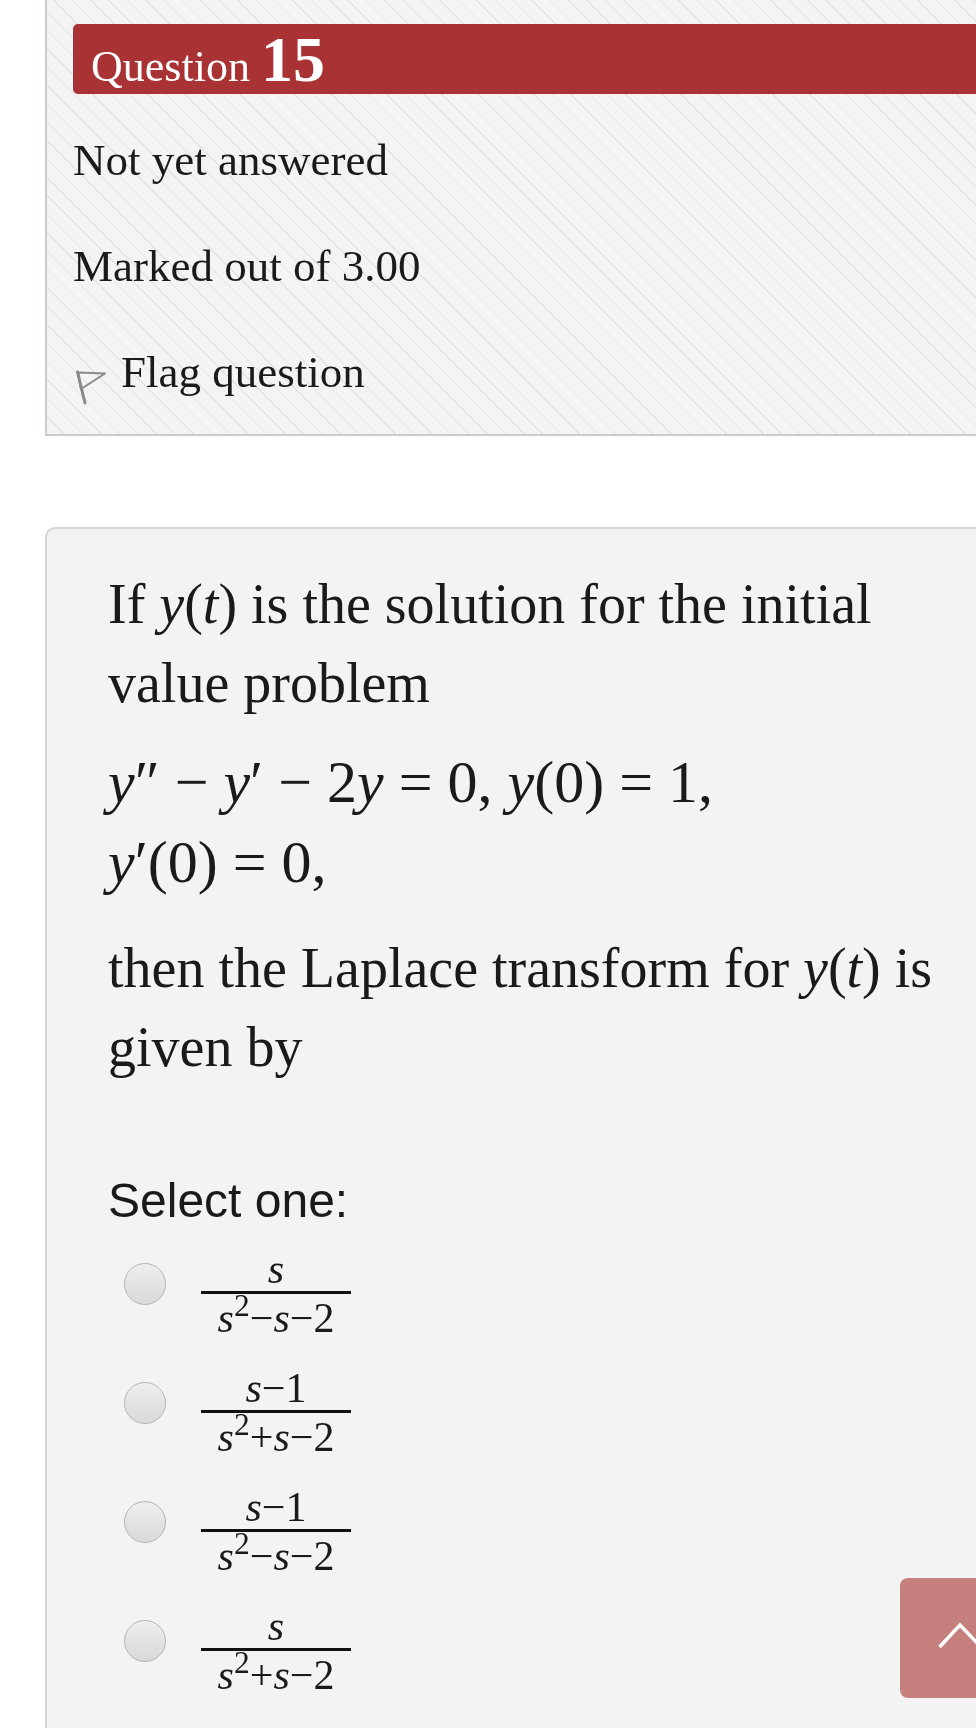  I want to click on select-one-label: Select one:, so click(228, 1201).